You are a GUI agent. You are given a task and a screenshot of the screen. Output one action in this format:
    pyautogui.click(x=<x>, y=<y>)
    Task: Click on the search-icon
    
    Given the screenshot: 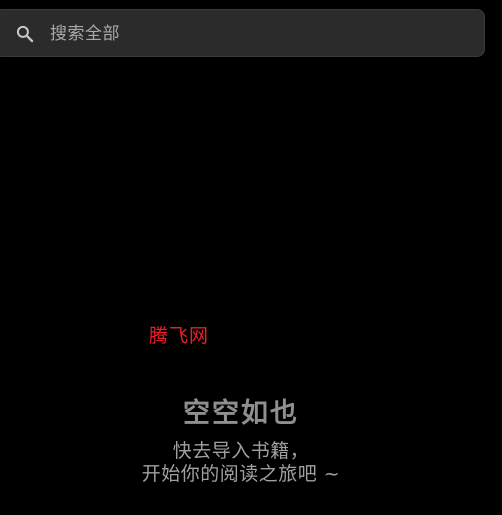 What is the action you would take?
    pyautogui.click(x=25, y=34)
    